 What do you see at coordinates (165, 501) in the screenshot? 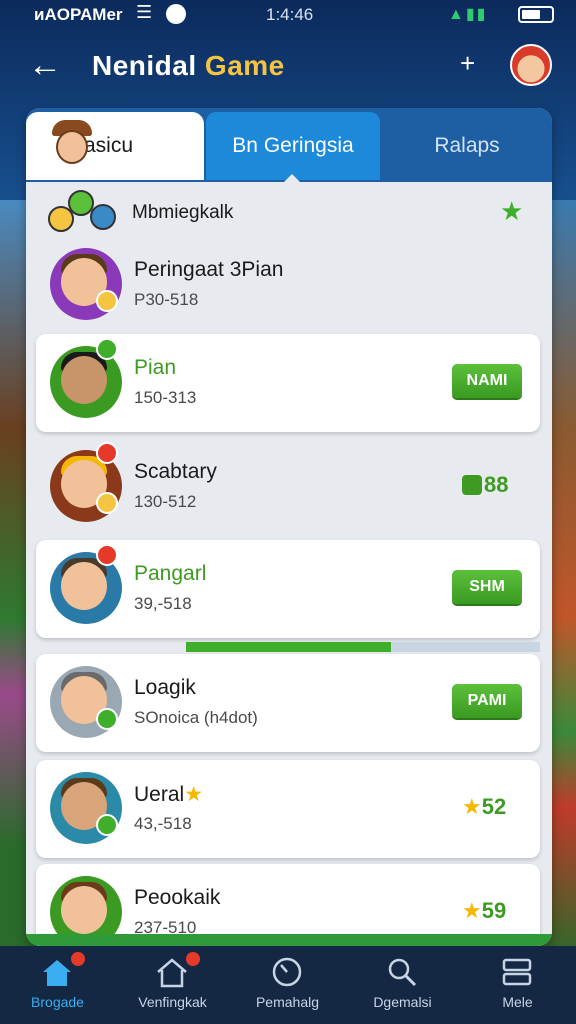
I see `player-stats: 130-512` at bounding box center [165, 501].